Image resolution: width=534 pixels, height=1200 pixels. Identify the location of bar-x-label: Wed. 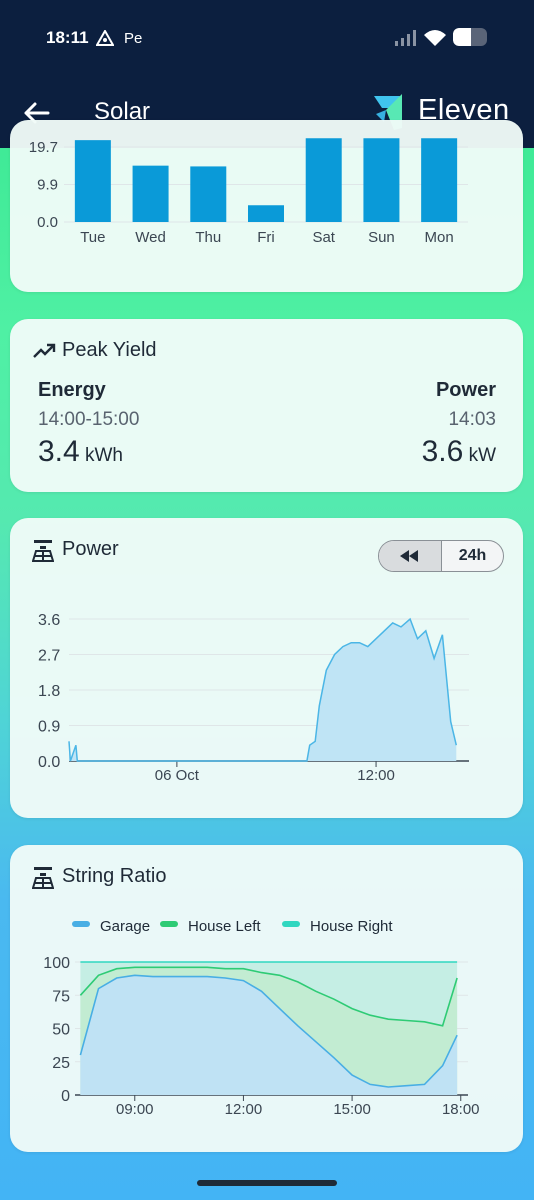
(150, 237).